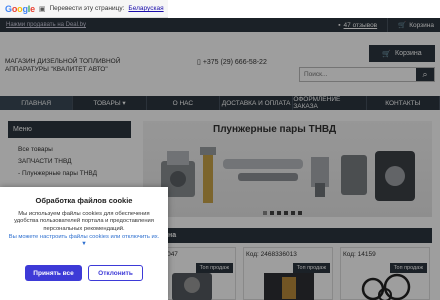  Describe the element at coordinates (53, 273) in the screenshot. I see `accept-cookies-button: Принять все` at that location.